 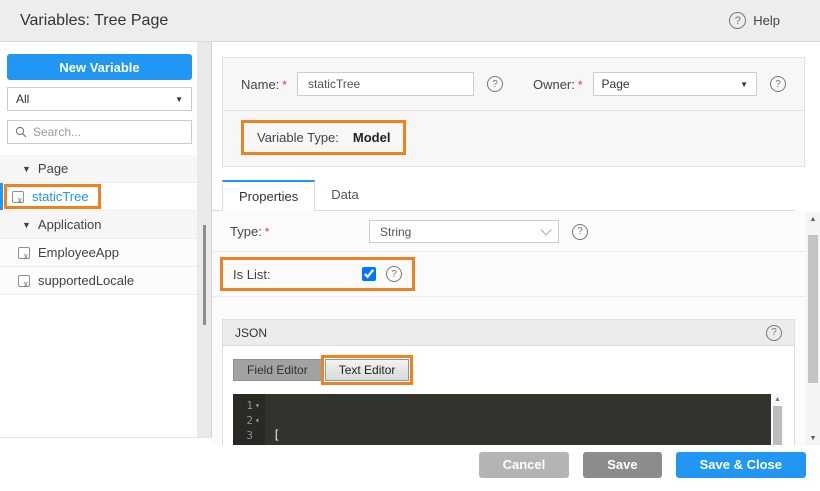 I want to click on content-scrollbar, so click(x=813, y=329).